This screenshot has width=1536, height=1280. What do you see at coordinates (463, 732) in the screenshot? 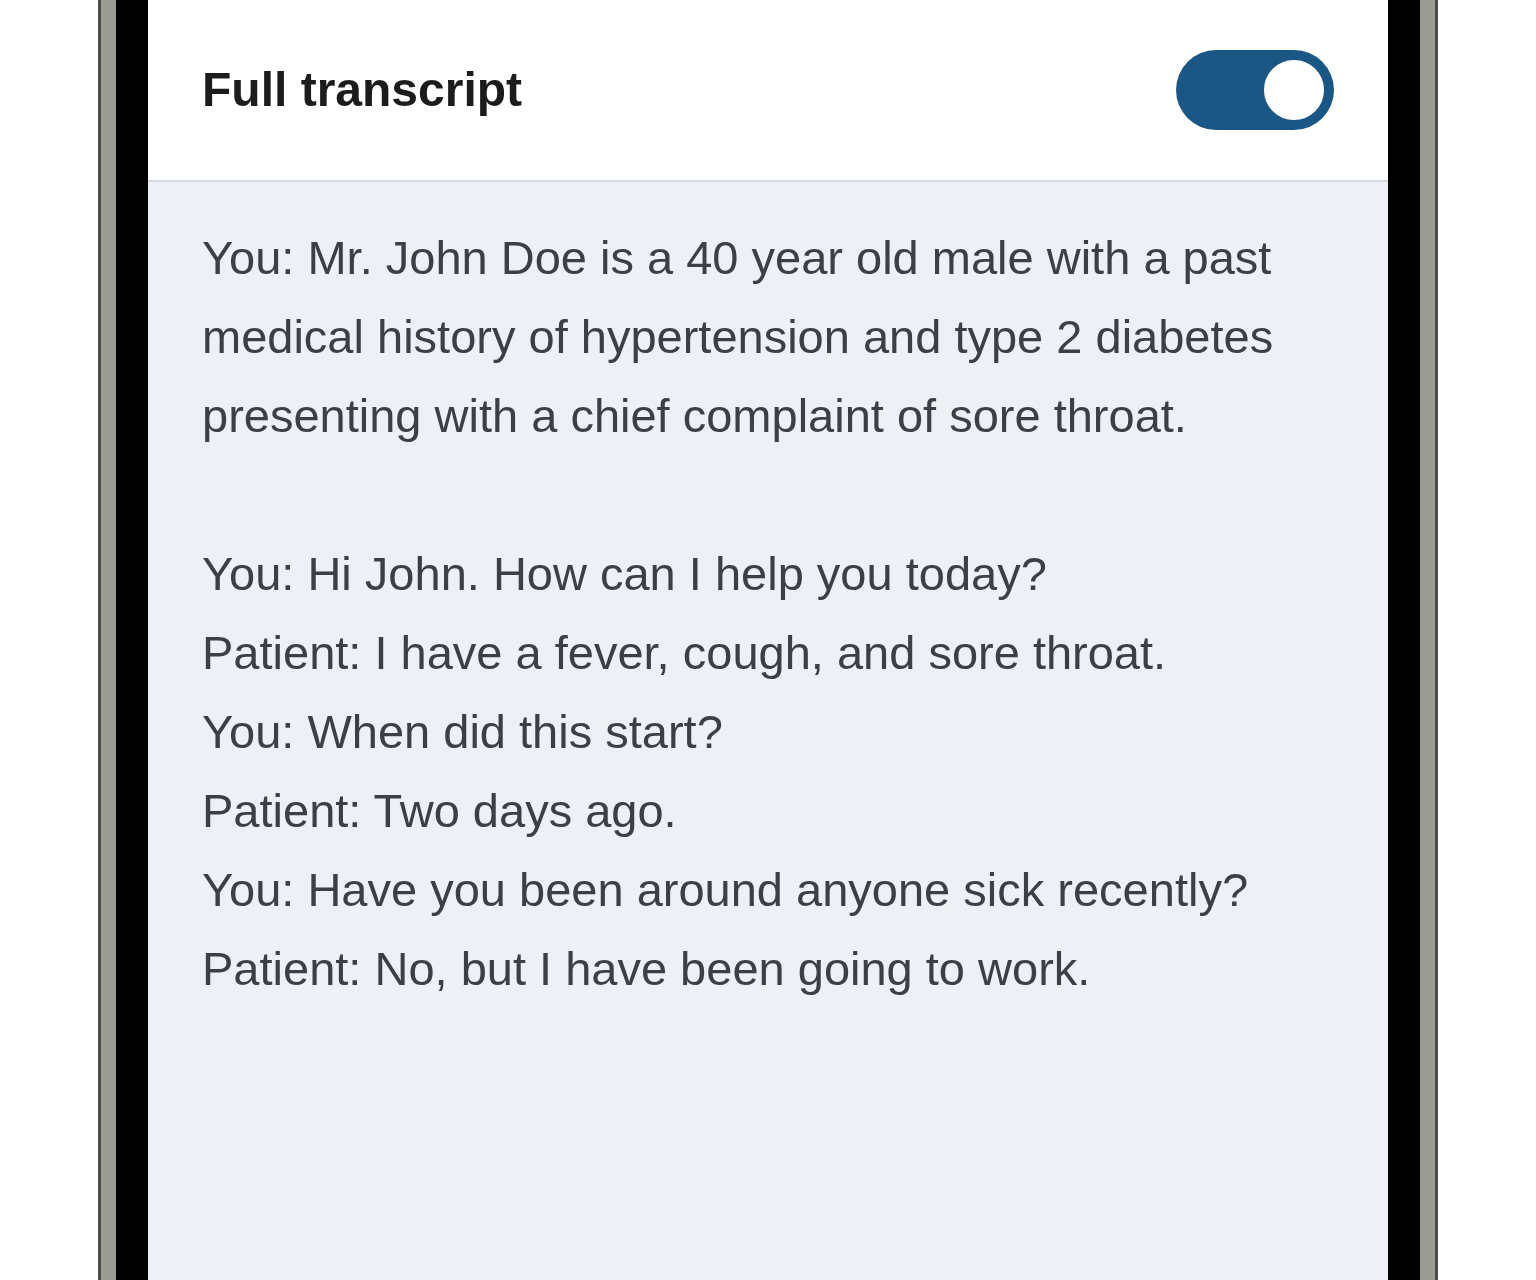
I see `transcript-line: You: When did this start?` at bounding box center [463, 732].